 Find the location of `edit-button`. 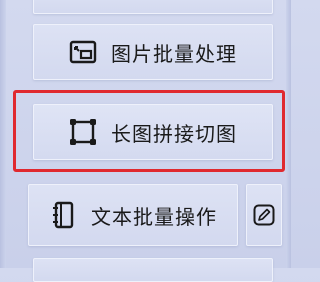

edit-button is located at coordinates (264, 215).